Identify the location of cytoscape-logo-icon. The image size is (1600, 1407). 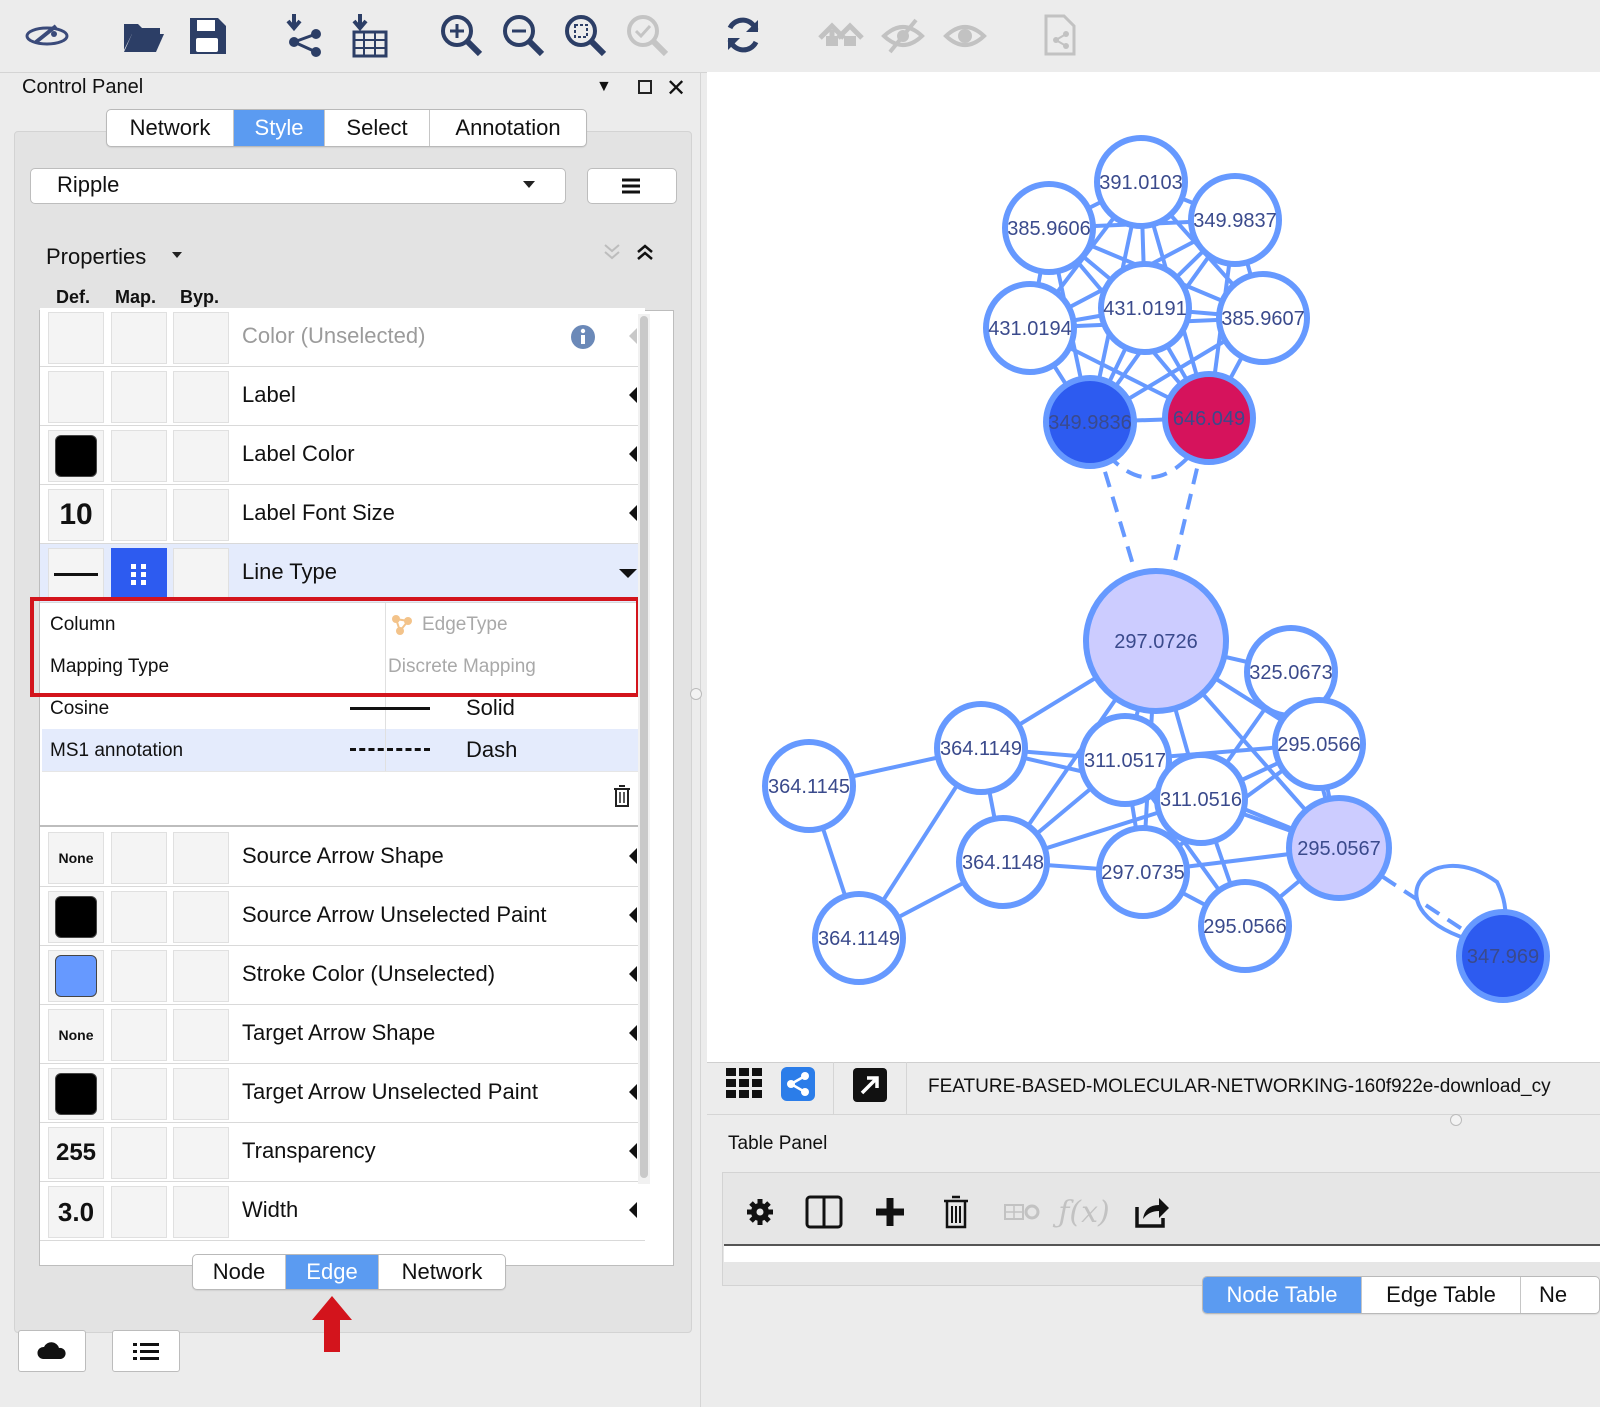
(47, 35).